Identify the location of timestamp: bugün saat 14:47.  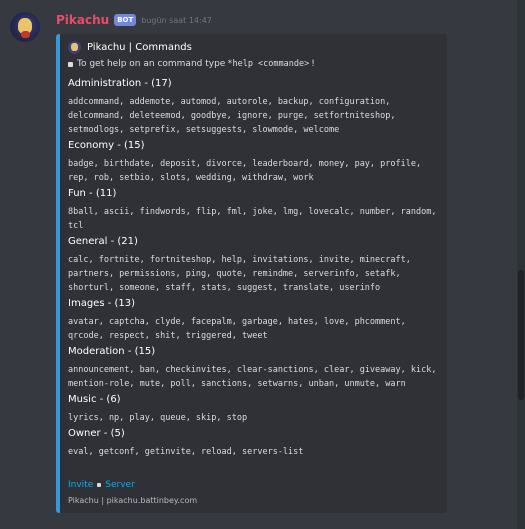
(176, 20).